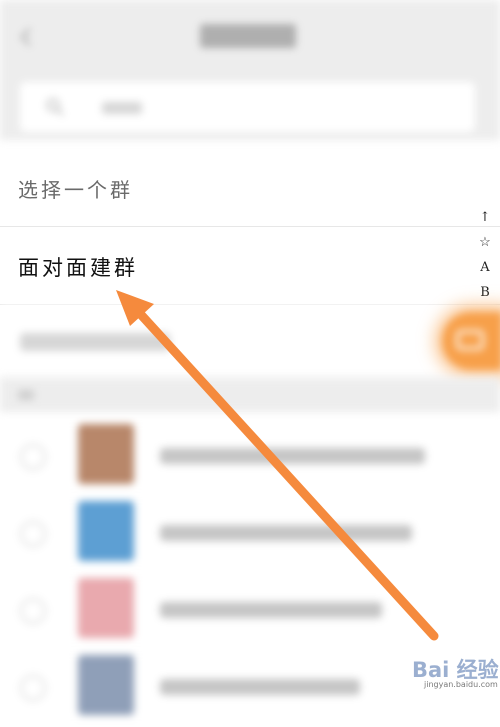 The width and height of the screenshot is (500, 727). Describe the element at coordinates (485, 217) in the screenshot. I see `index-top: ↑` at that location.